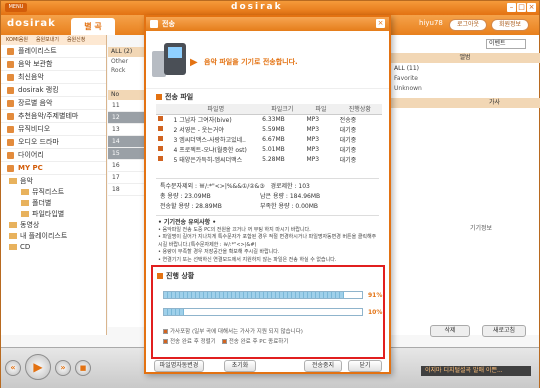  Describe the element at coordinates (128, 130) in the screenshot. I see `table-row: 13` at that location.